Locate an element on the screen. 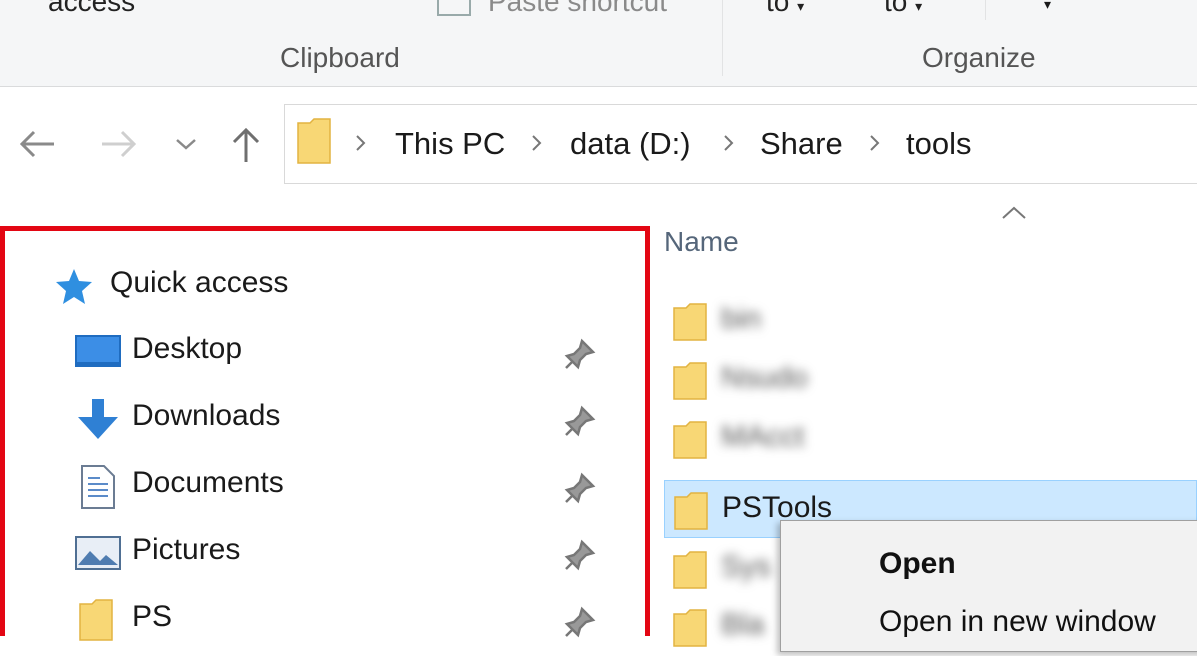  nav-item-ps: PS is located at coordinates (335, 620).